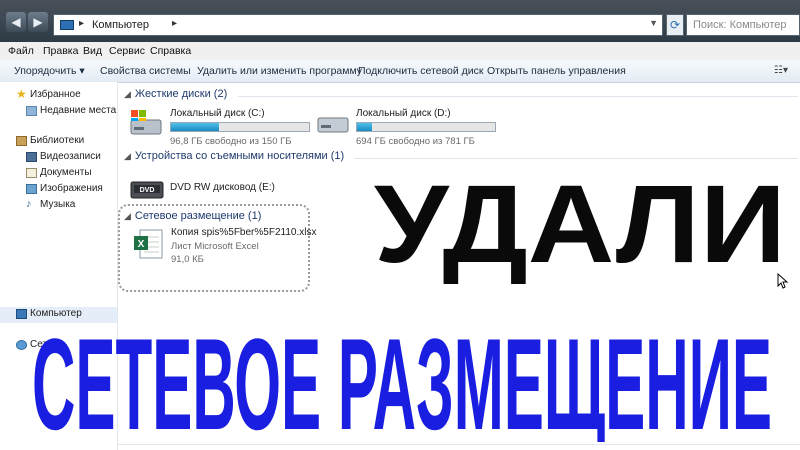  I want to click on dvd-drive-icon: DVD, so click(147, 190).